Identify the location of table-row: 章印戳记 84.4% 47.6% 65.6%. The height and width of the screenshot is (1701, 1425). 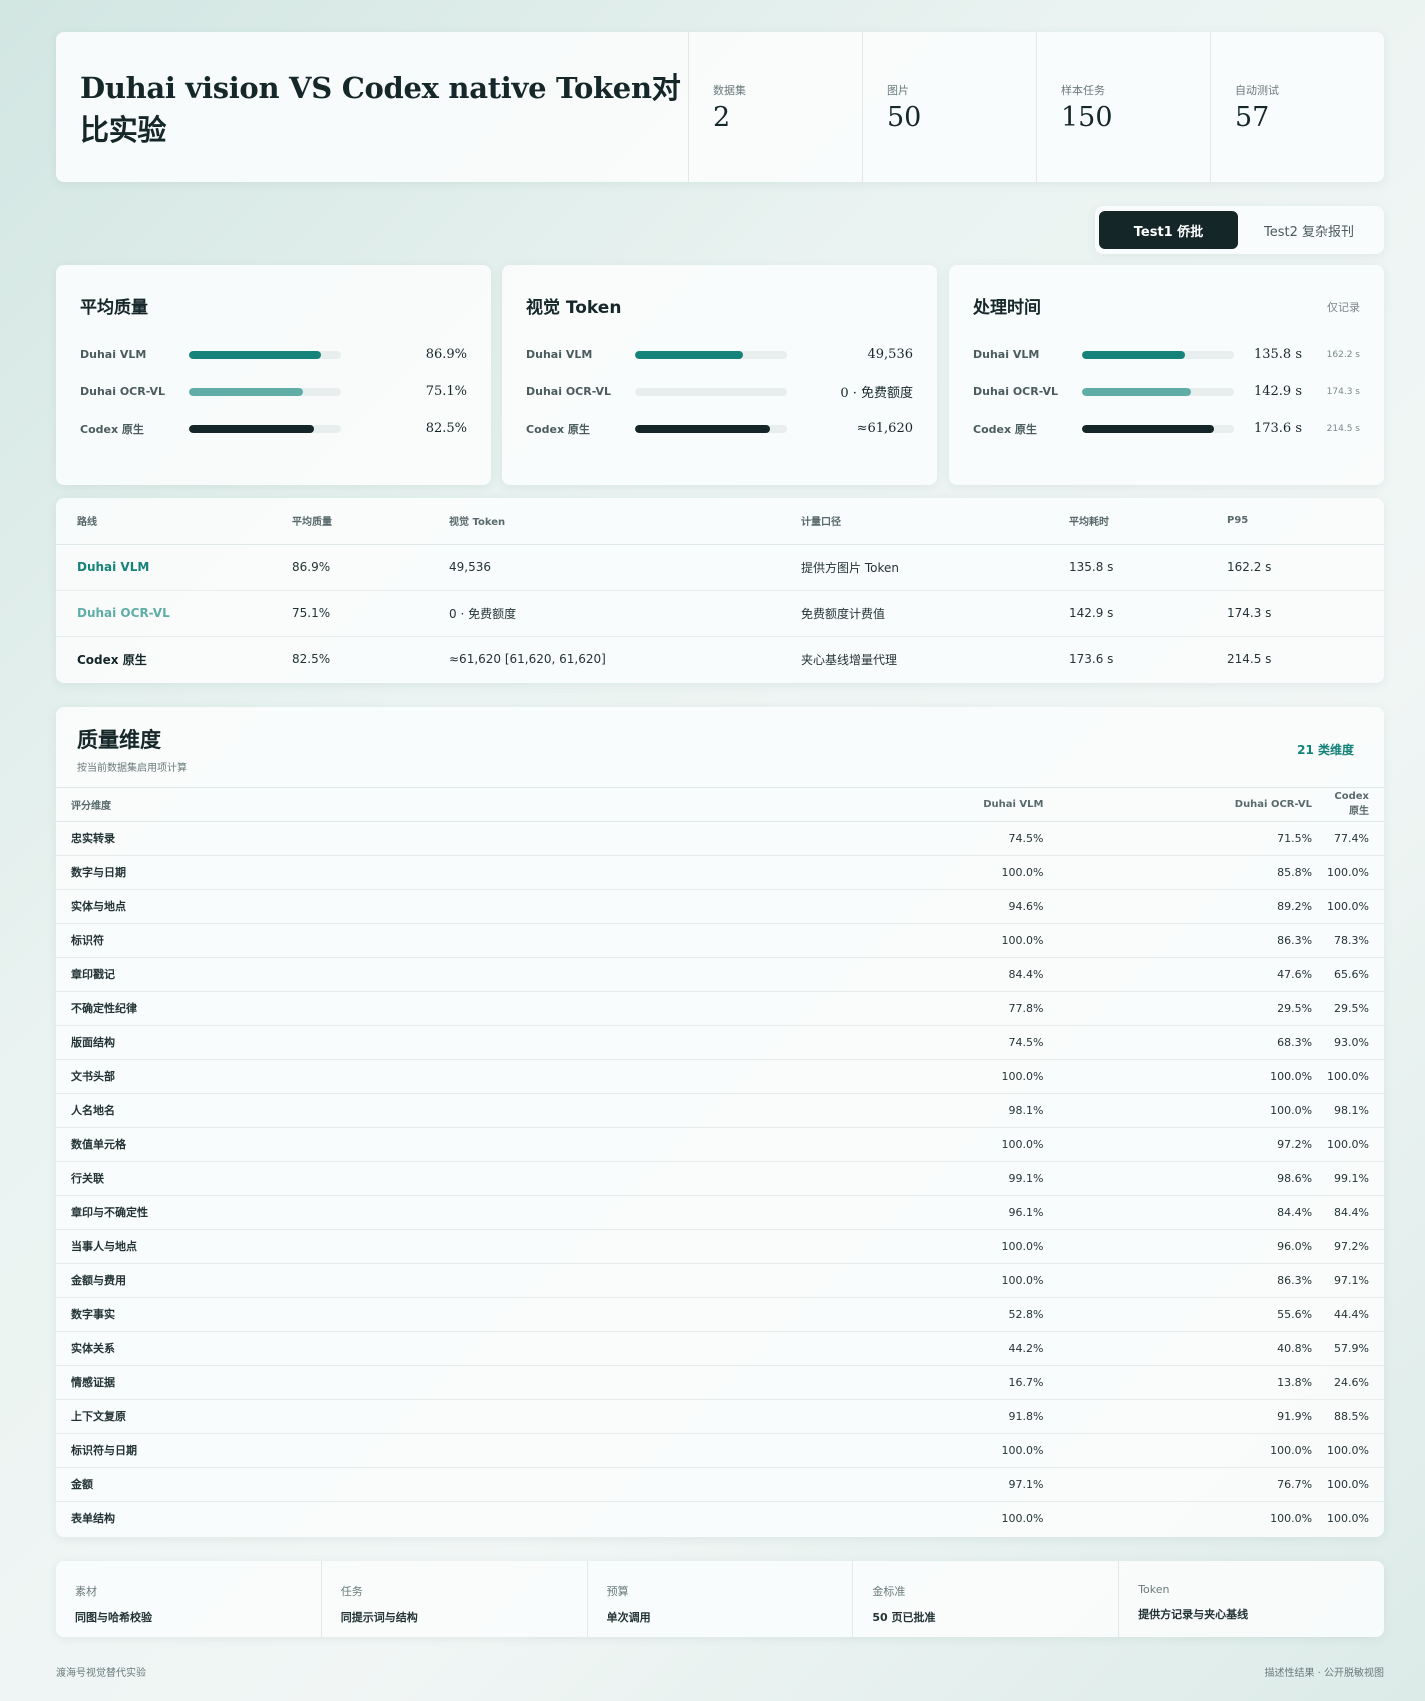
(720, 974).